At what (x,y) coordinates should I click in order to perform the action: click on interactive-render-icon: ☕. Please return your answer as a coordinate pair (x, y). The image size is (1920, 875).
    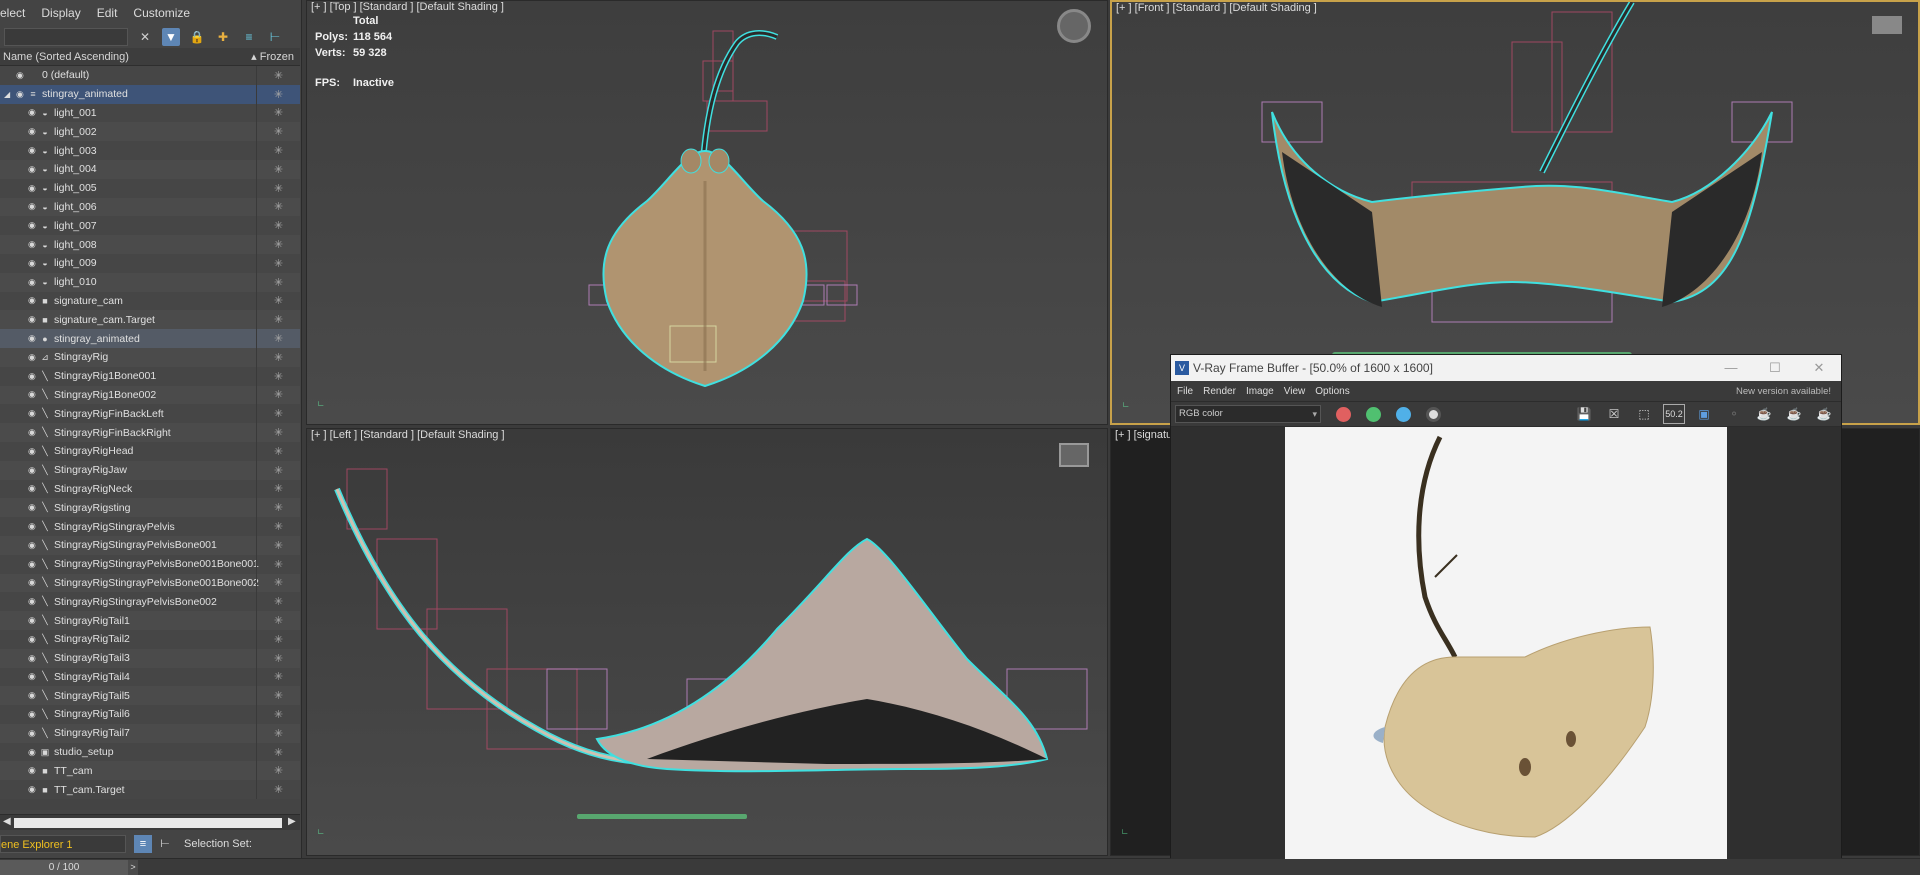
    Looking at the image, I should click on (1824, 414).